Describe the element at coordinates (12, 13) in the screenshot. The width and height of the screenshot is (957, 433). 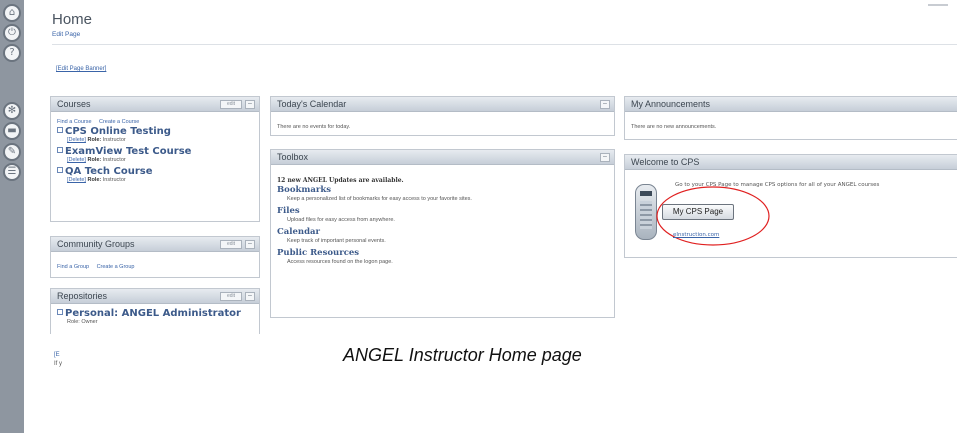
I see `home-icon: ⌂` at that location.